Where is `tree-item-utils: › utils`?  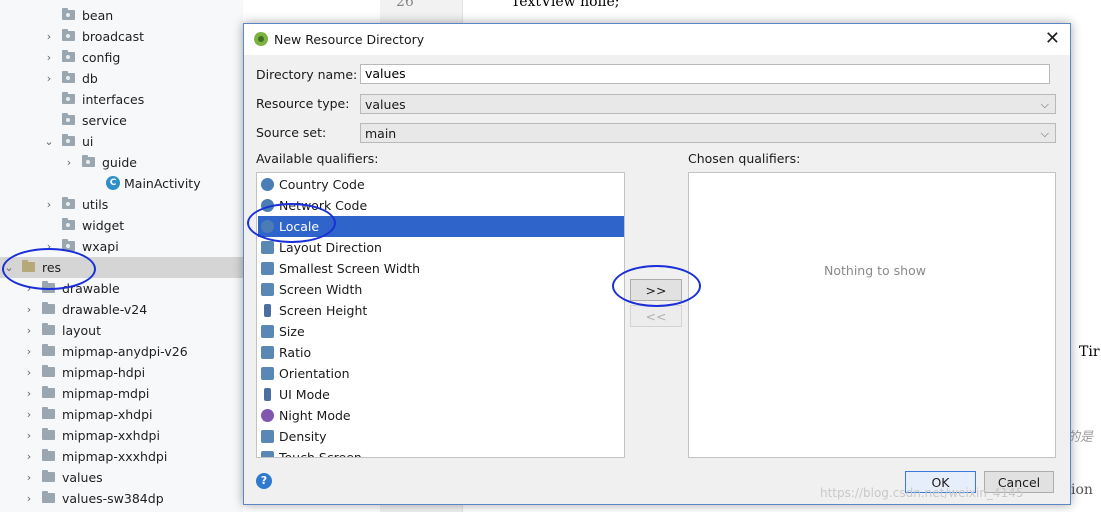
tree-item-utils: › utils is located at coordinates (121, 204).